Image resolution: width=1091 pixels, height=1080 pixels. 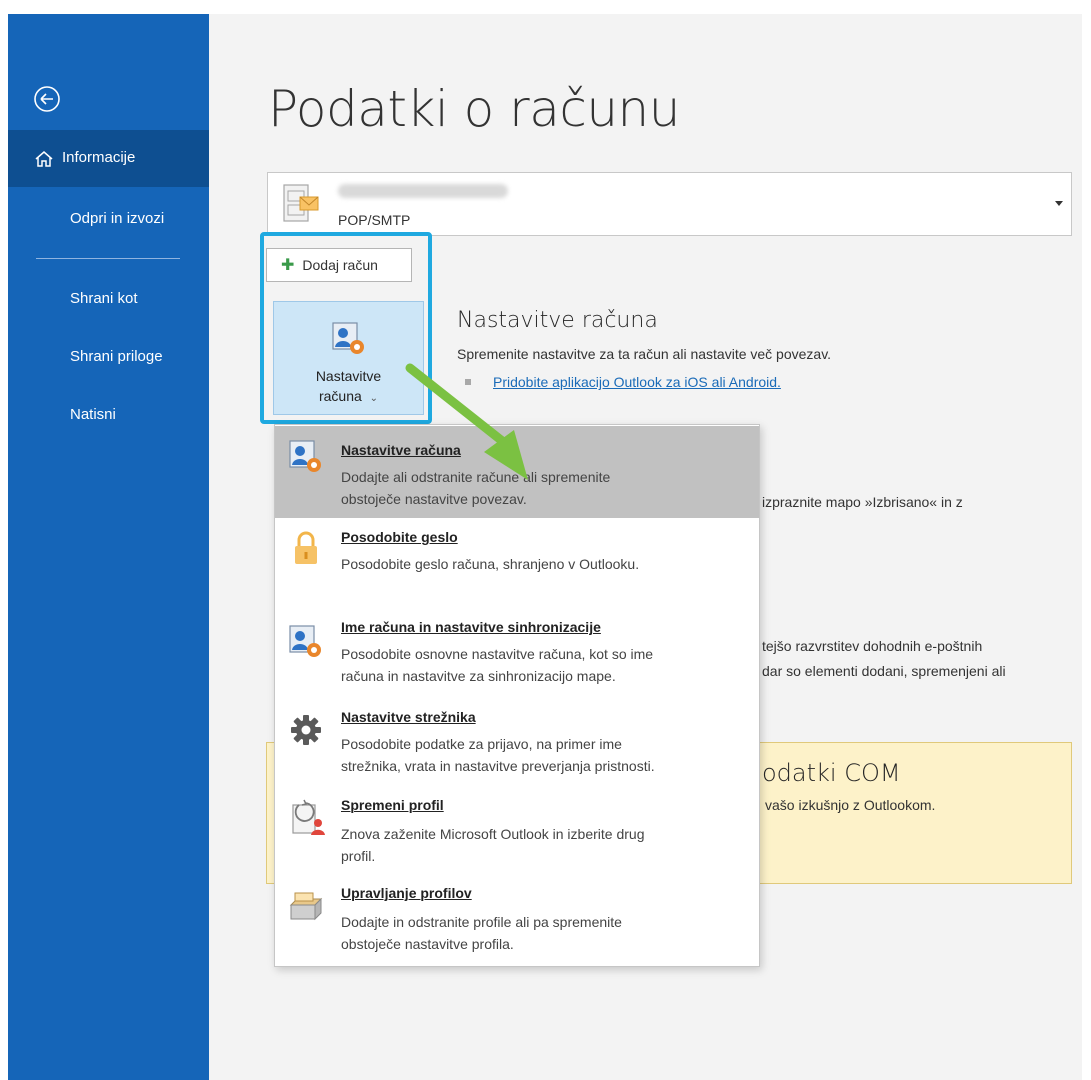 I want to click on back-button, so click(x=47, y=99).